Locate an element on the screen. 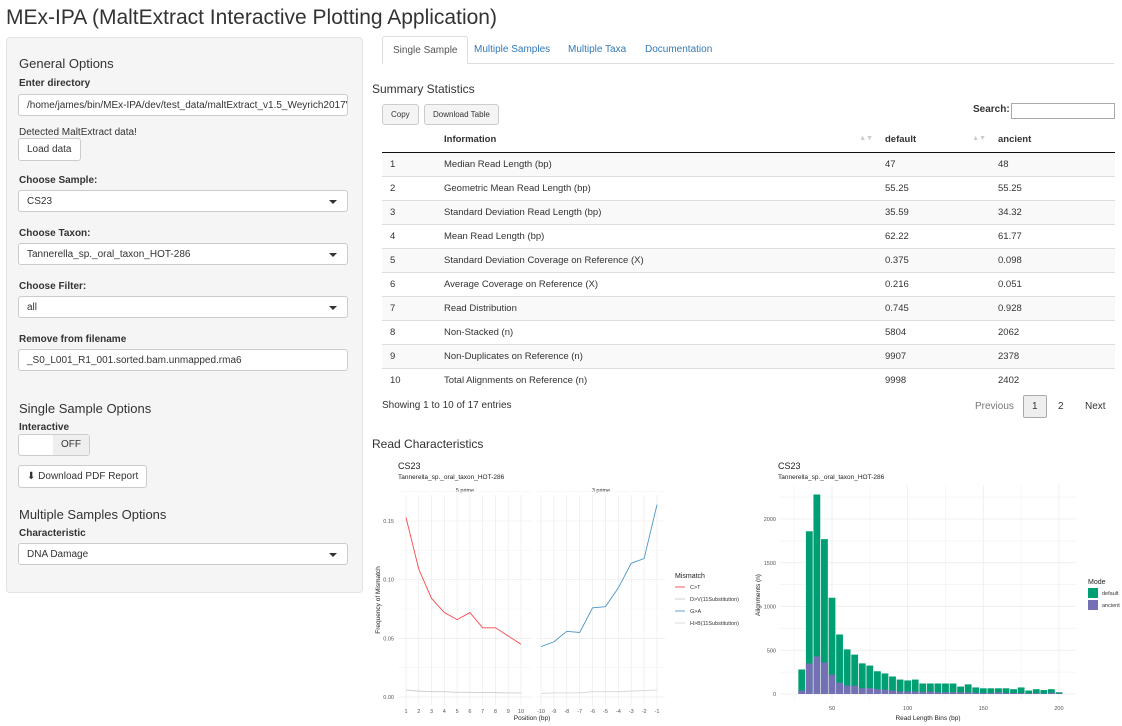 The width and height of the screenshot is (1122, 726). legend-label: D>V(11Substitution) is located at coordinates (714, 600).